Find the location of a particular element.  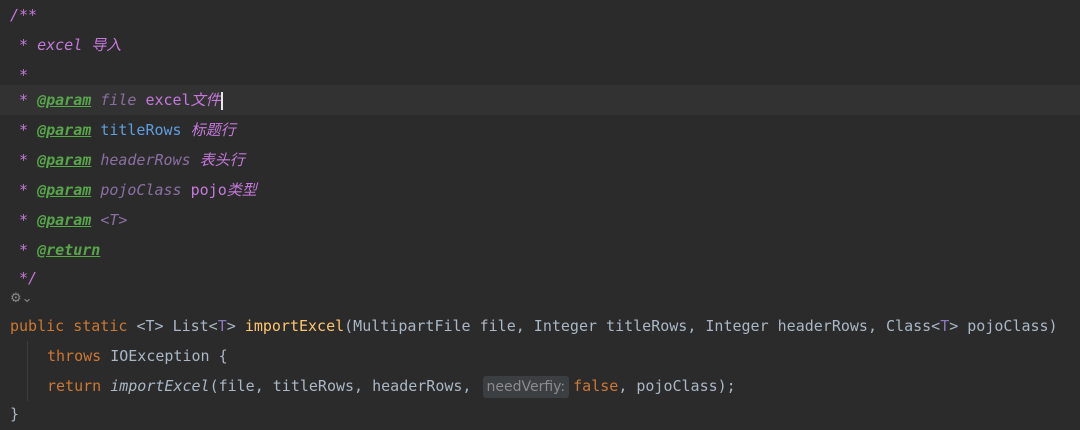

gutter-annotation: ⚙⌄ is located at coordinates (21, 298).